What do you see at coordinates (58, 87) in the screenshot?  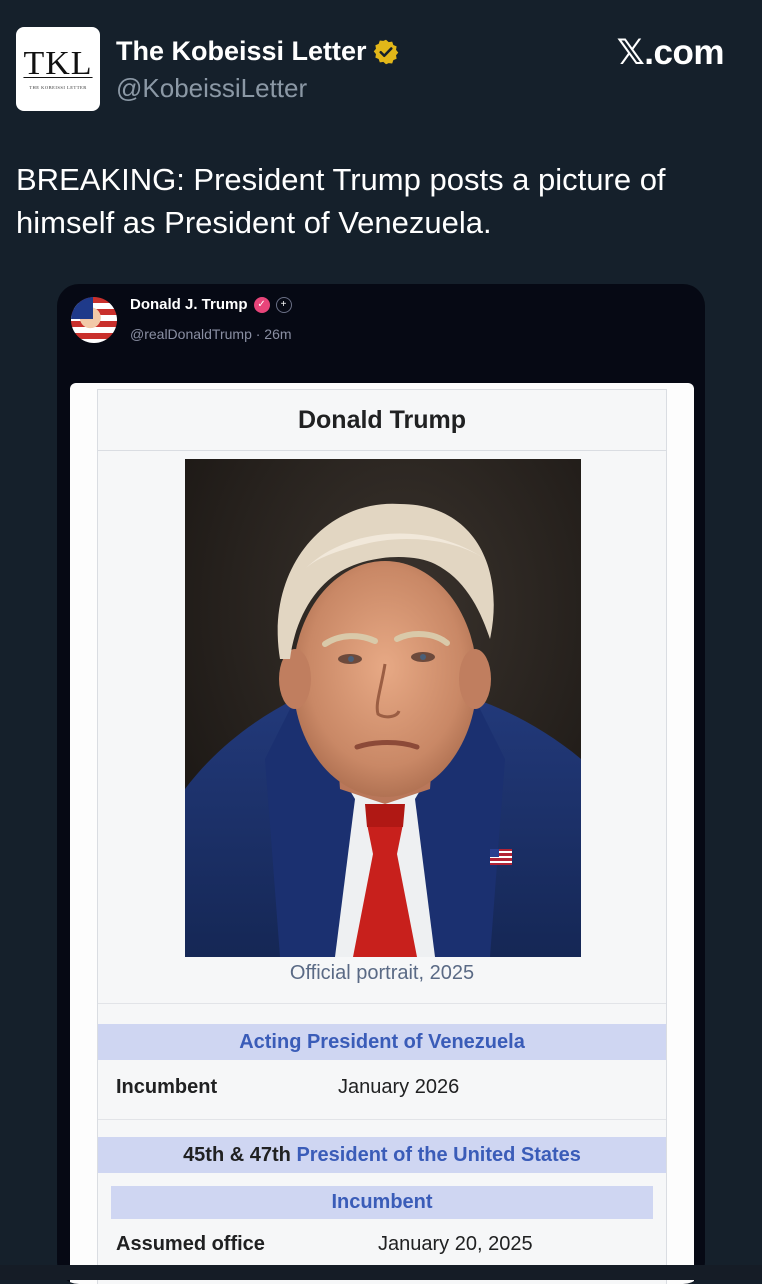 I see `avatar-logo-subtext: THE KOBEISSI LETTER` at bounding box center [58, 87].